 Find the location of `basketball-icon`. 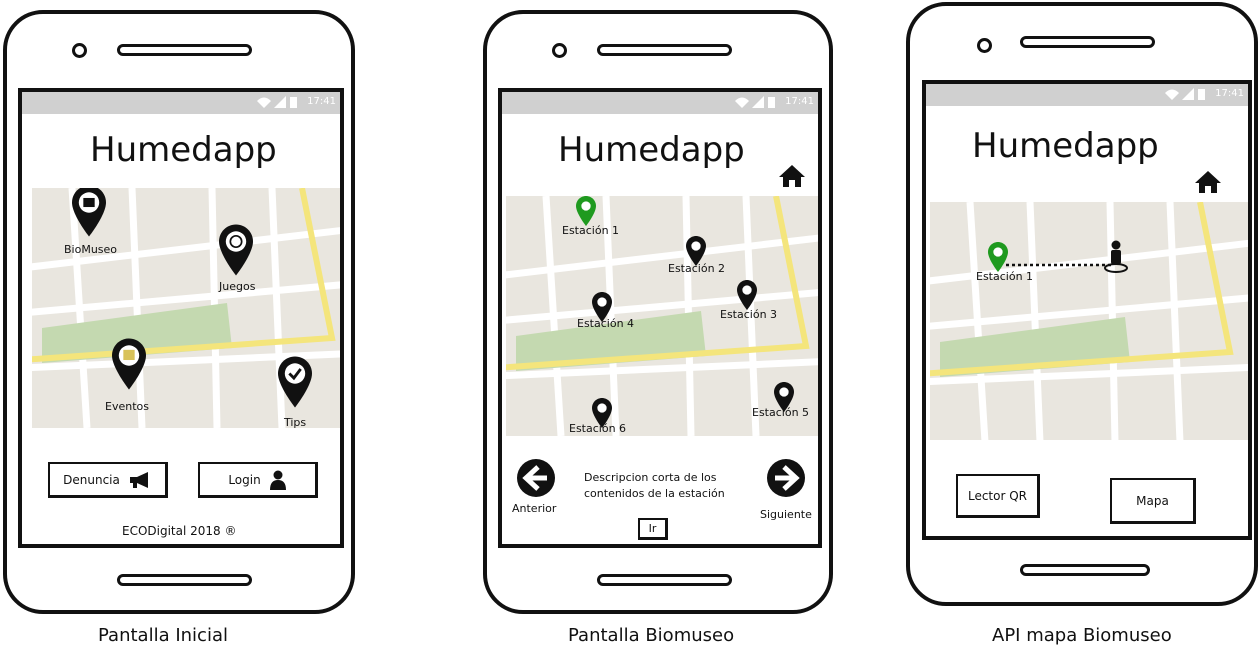

basketball-icon is located at coordinates (236, 250).